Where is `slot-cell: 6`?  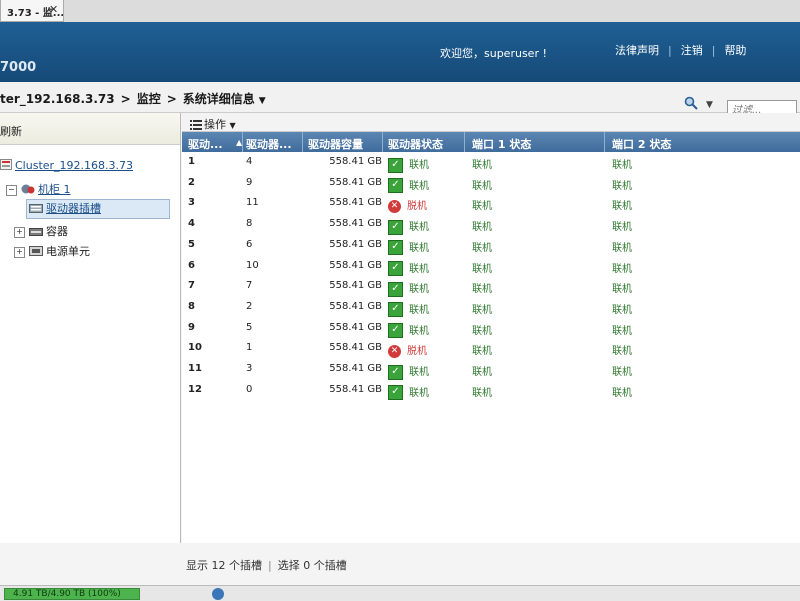
slot-cell: 6 is located at coordinates (191, 265).